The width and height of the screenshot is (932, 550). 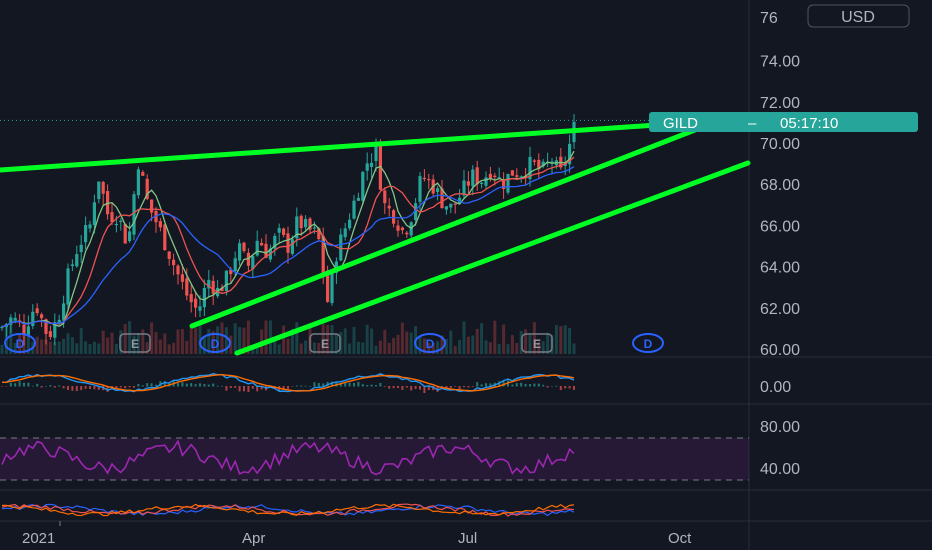 I want to click on price-tick-label: 68.00, so click(x=780, y=185).